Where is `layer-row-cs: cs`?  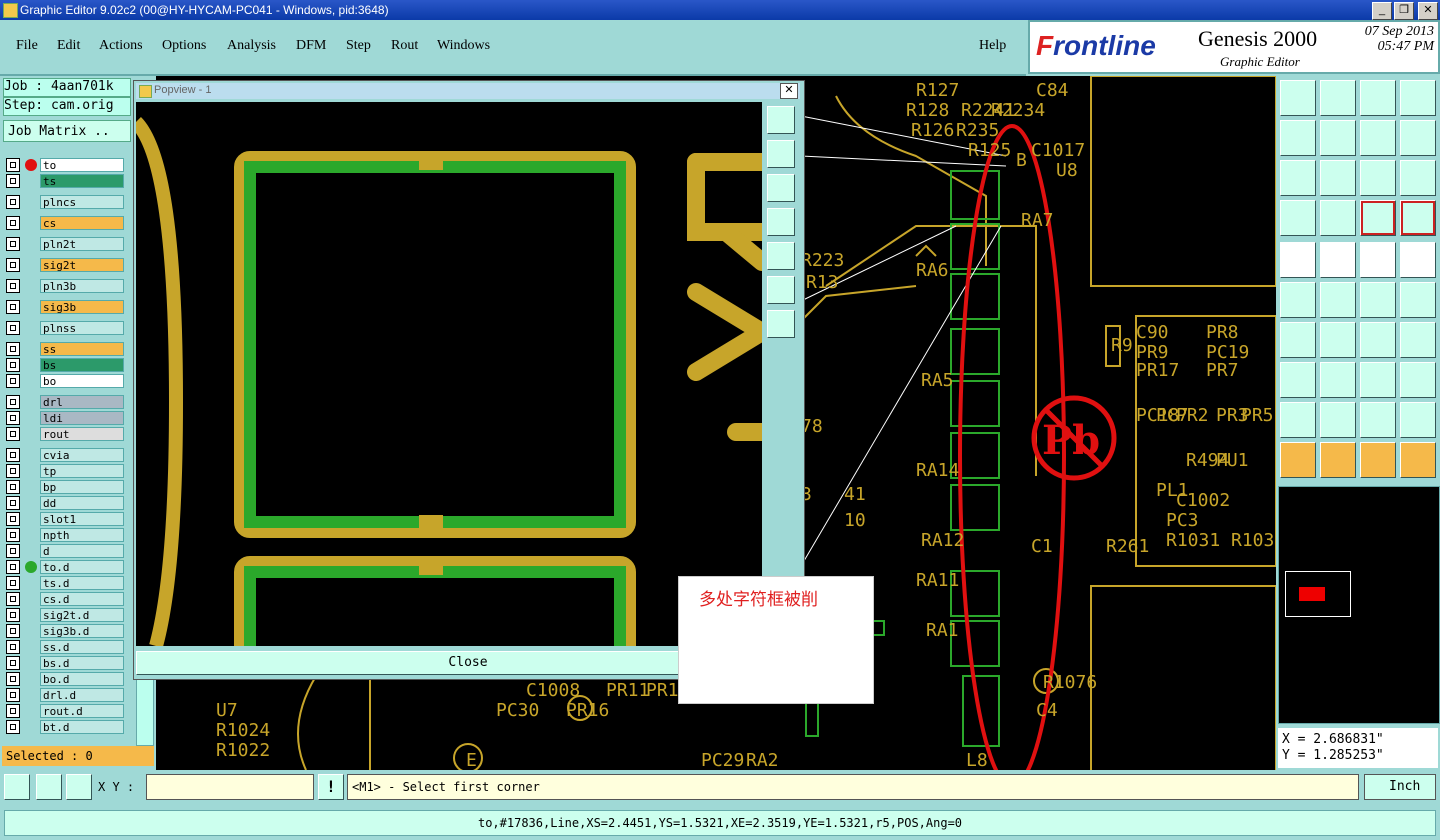 layer-row-cs: cs is located at coordinates (65, 223).